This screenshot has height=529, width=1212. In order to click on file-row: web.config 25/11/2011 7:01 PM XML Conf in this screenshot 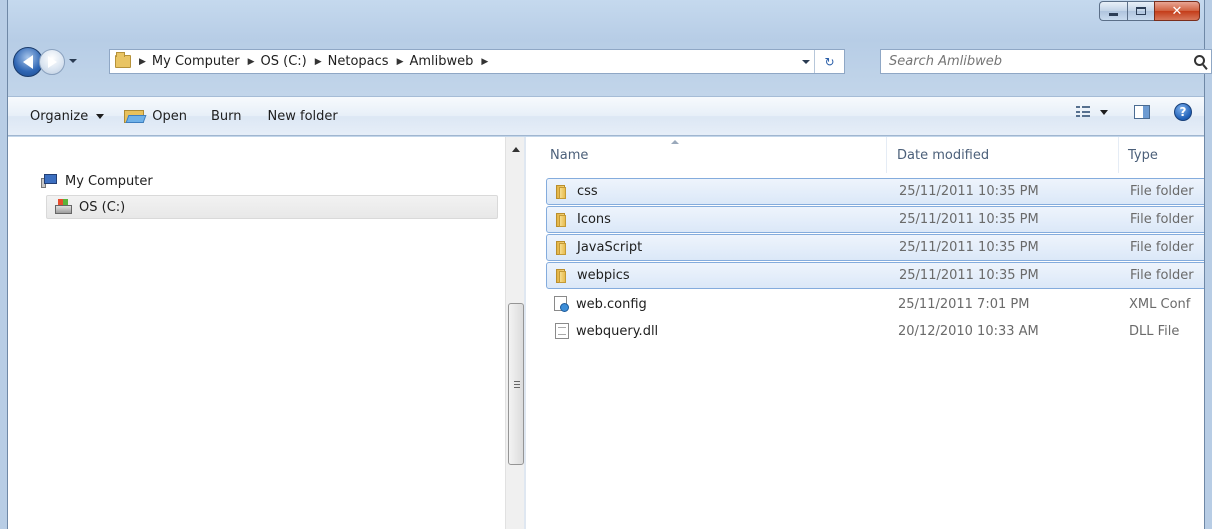, I will do `click(875, 304)`.